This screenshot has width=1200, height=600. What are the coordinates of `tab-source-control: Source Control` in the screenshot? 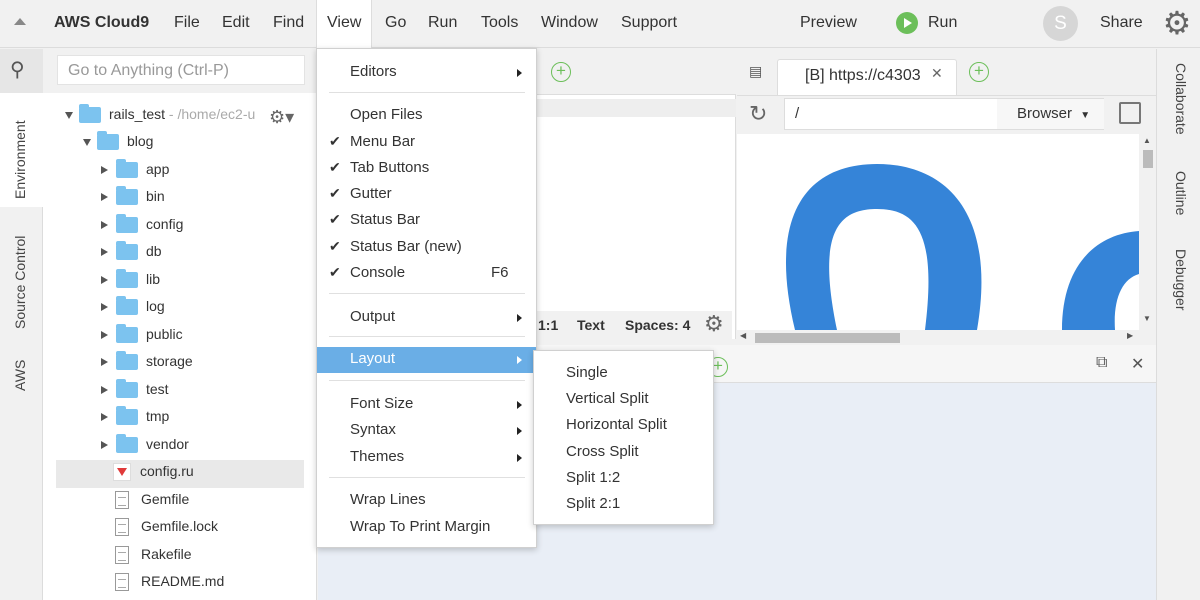 It's located at (21, 273).